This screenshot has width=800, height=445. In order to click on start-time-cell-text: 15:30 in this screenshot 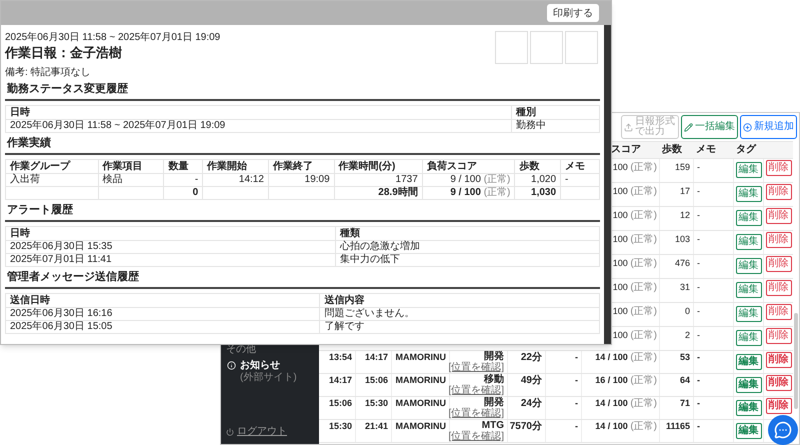, I will do `click(340, 426)`.